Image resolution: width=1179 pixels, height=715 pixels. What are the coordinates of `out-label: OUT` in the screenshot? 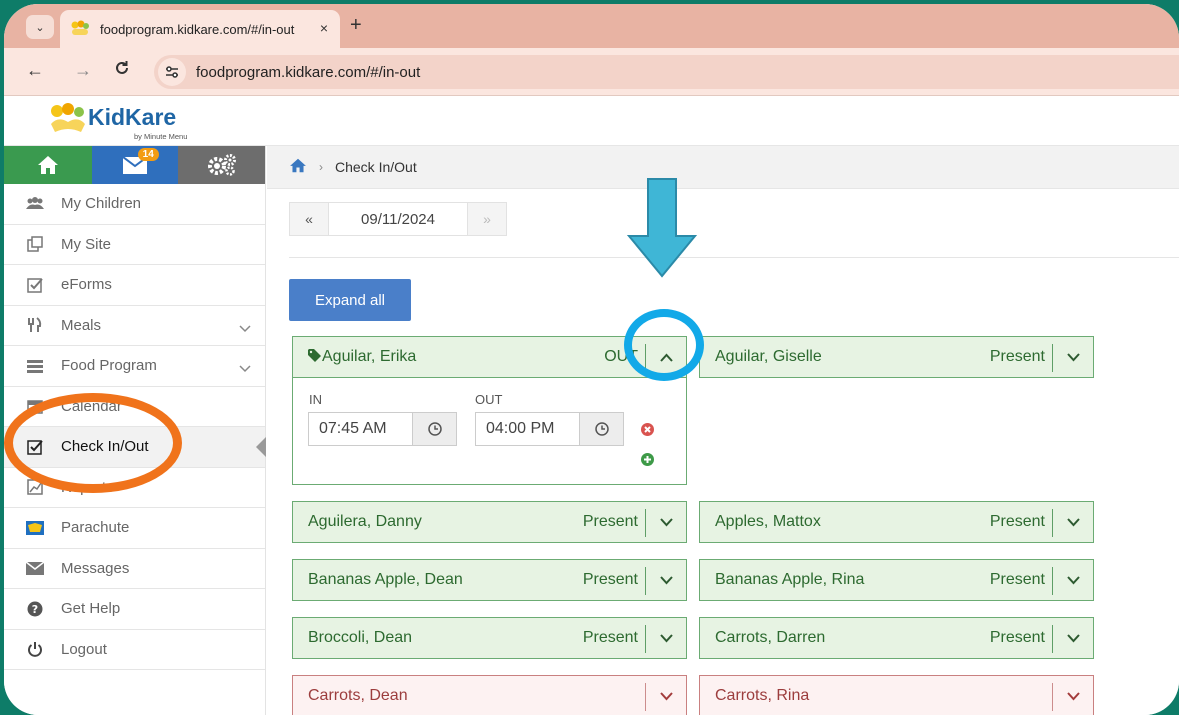 It's located at (489, 399).